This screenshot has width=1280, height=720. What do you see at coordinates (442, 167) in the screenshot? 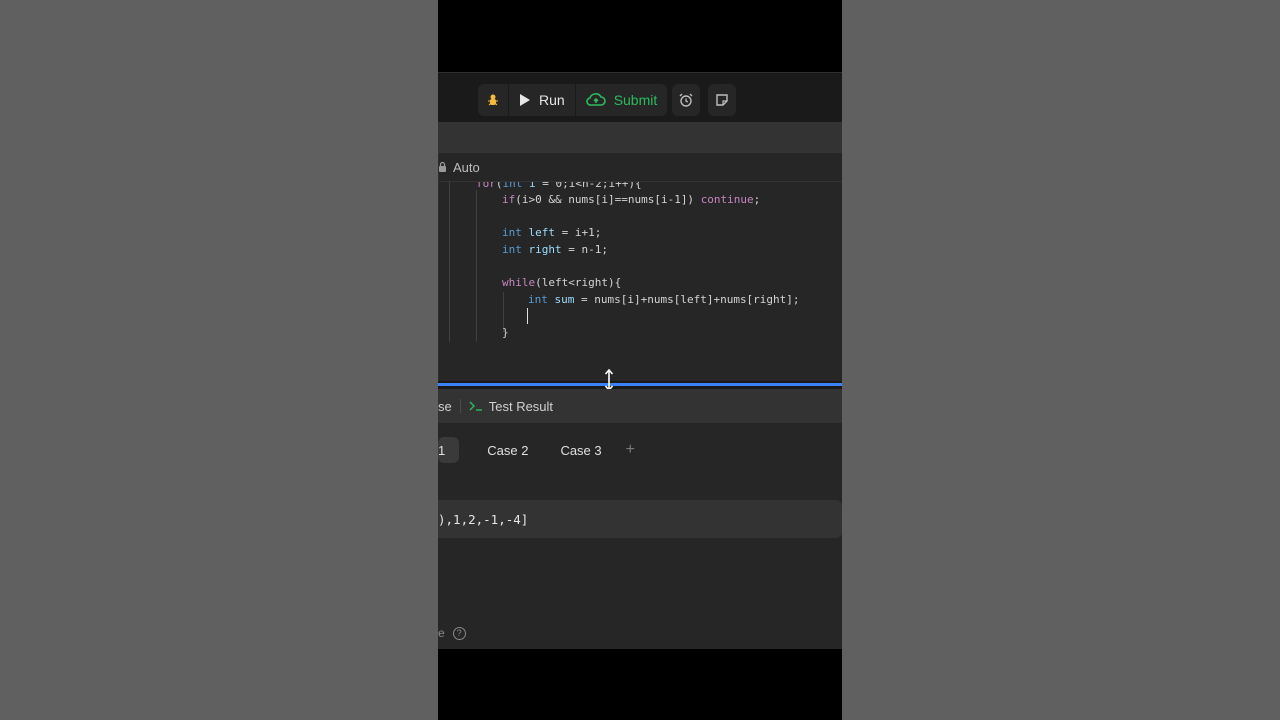
I see `lock-icon` at bounding box center [442, 167].